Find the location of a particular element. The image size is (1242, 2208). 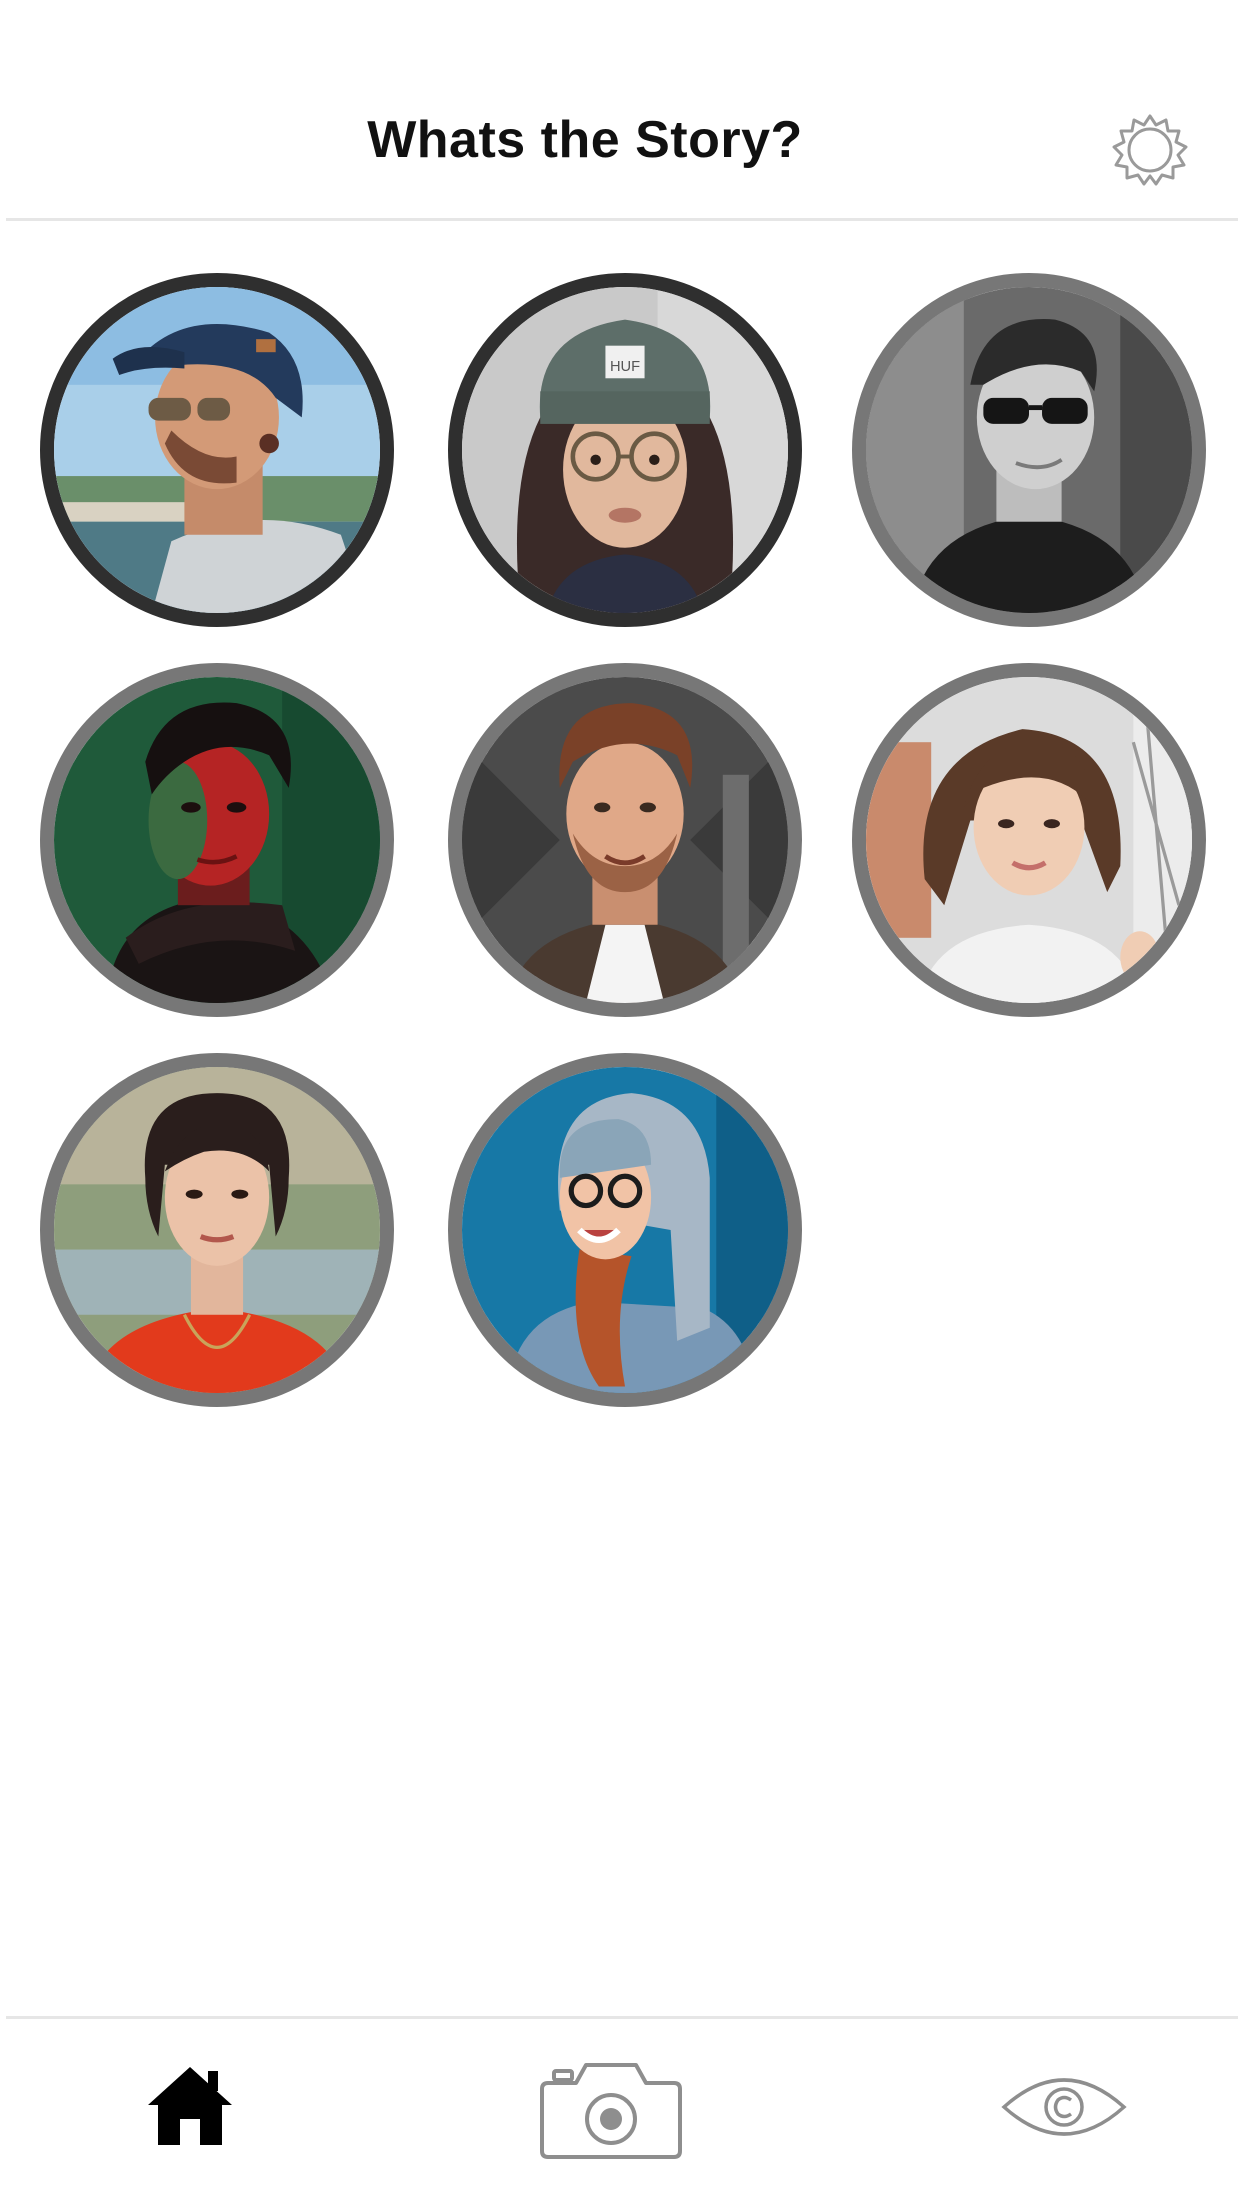

story-avatar-7-photo is located at coordinates (217, 1230).